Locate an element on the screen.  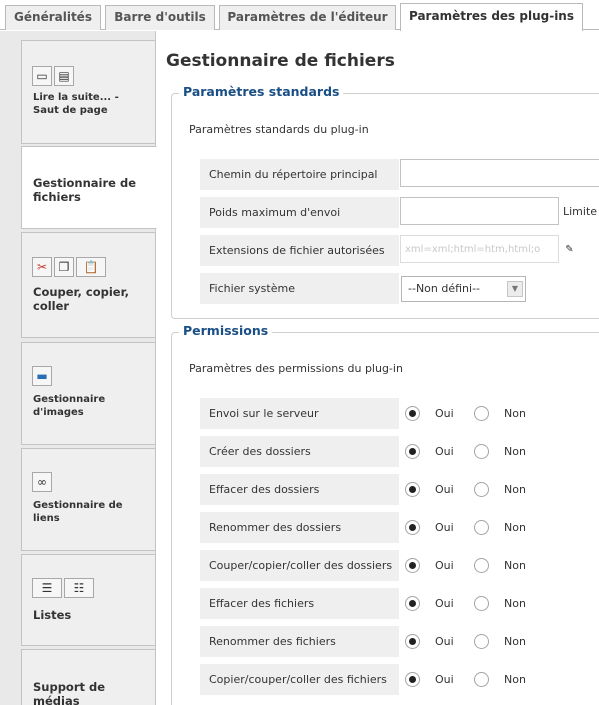
plugin-item-gestionnaire-fichiers: Gestionnaire de fichiers is located at coordinates (89, 187).